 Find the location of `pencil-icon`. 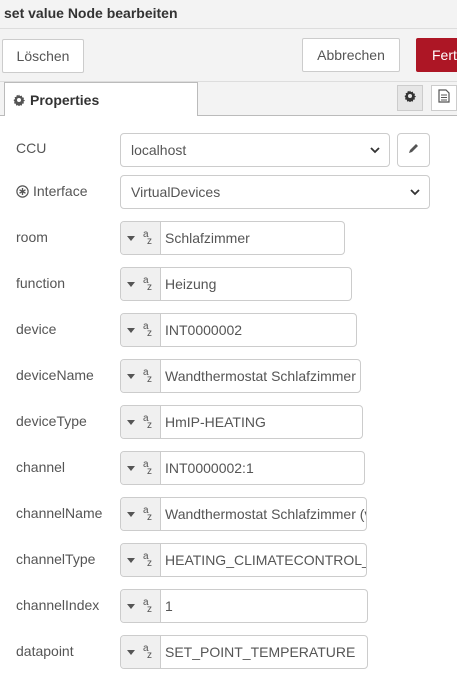

pencil-icon is located at coordinates (414, 150).